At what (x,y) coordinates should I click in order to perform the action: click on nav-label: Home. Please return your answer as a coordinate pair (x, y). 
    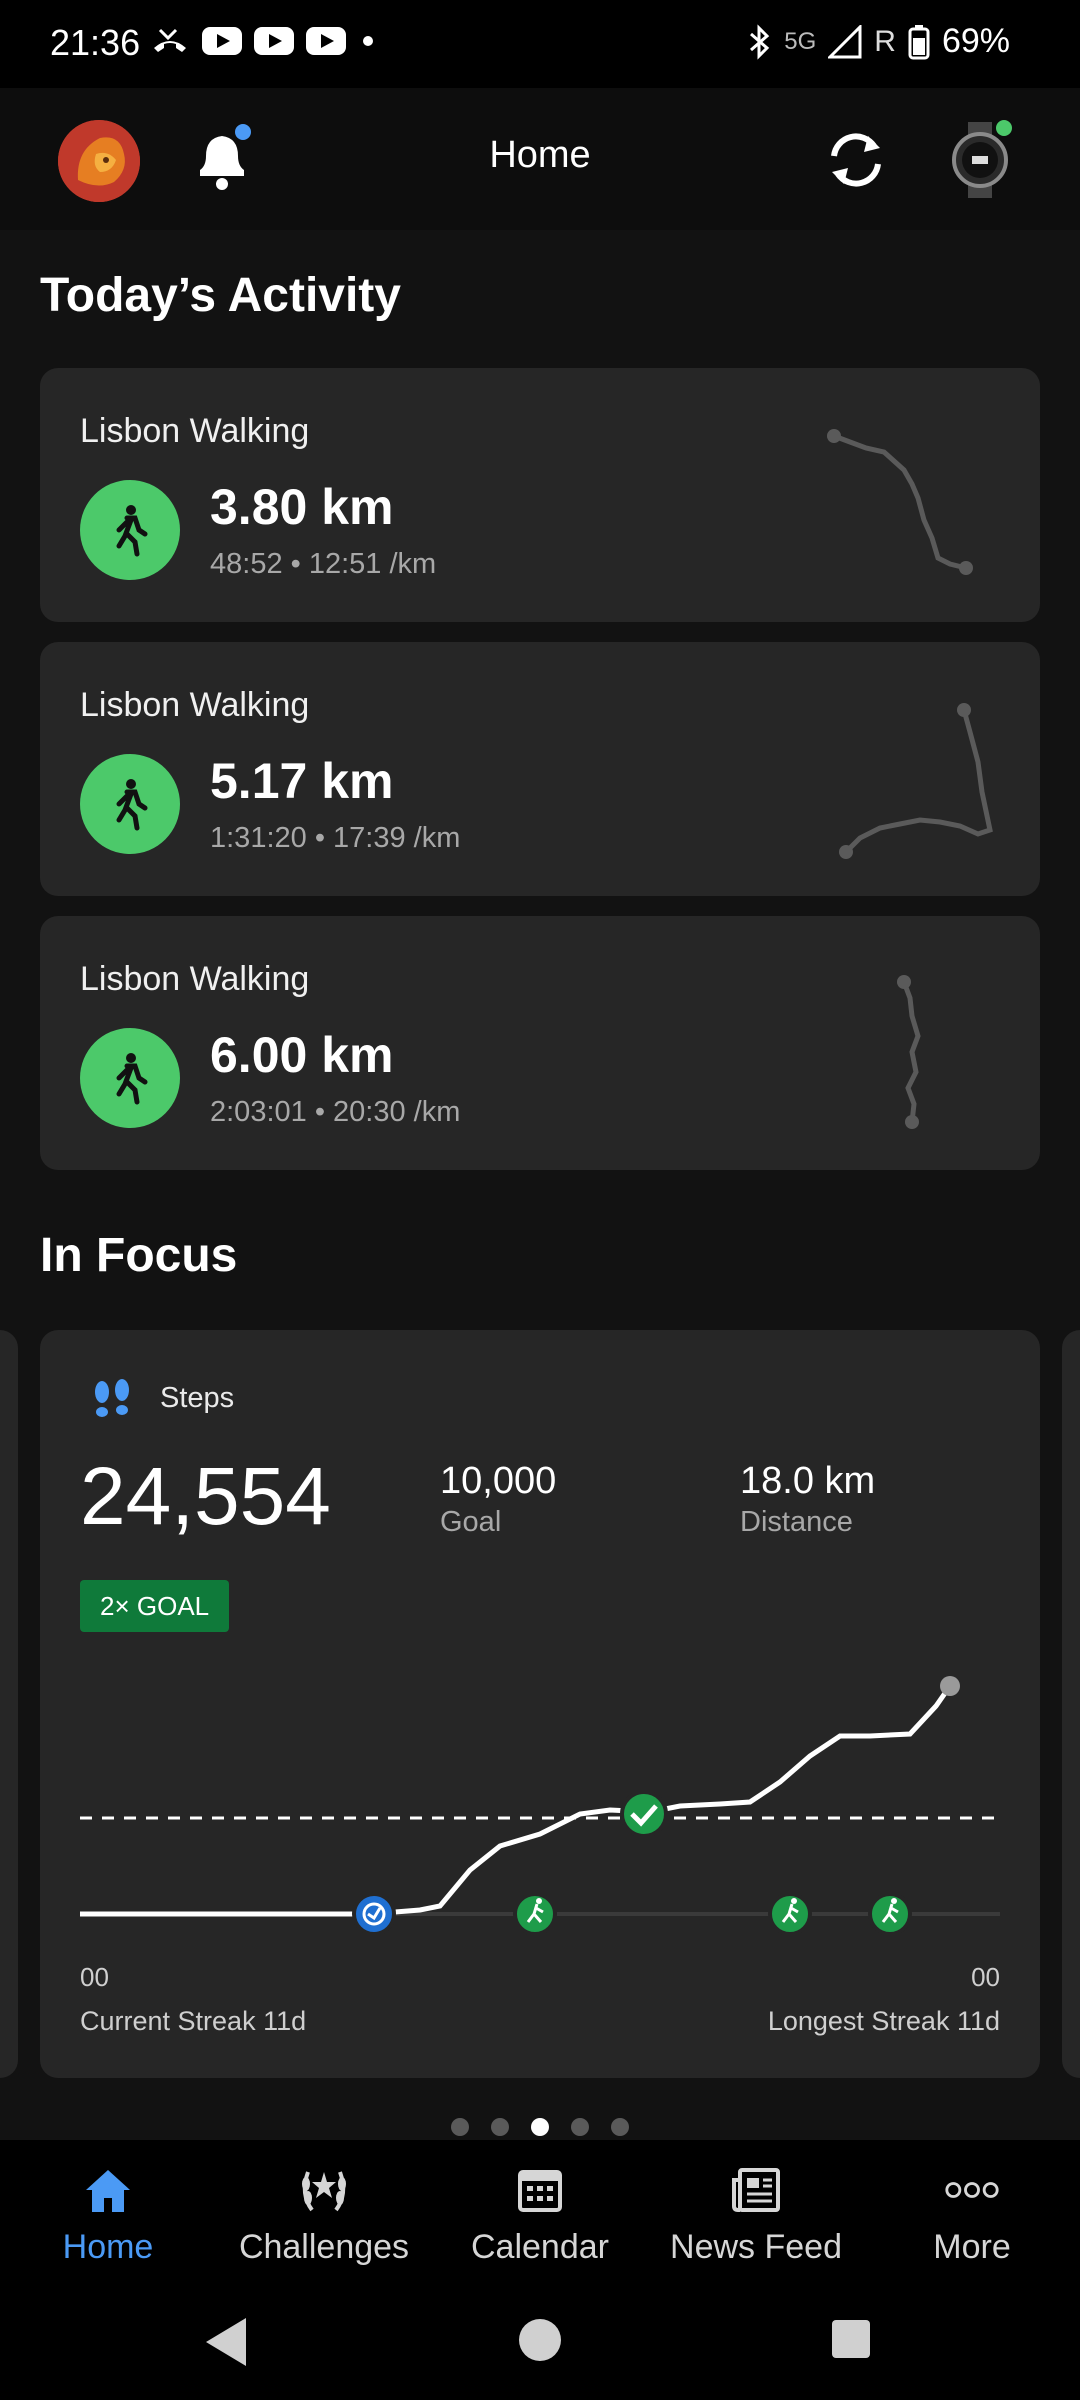
    Looking at the image, I should click on (108, 2247).